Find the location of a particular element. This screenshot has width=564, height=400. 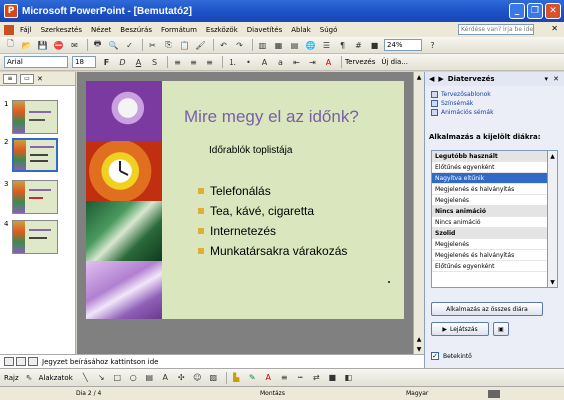

3d-style-icon: ◧ is located at coordinates (348, 378).